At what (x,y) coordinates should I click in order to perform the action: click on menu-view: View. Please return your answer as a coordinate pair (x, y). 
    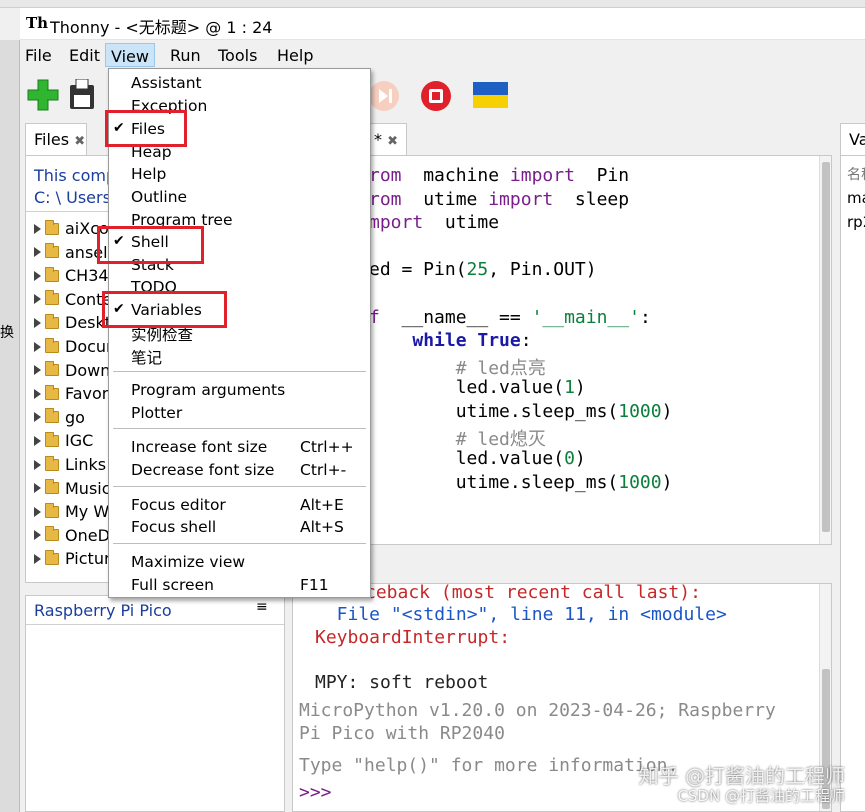
    Looking at the image, I should click on (130, 55).